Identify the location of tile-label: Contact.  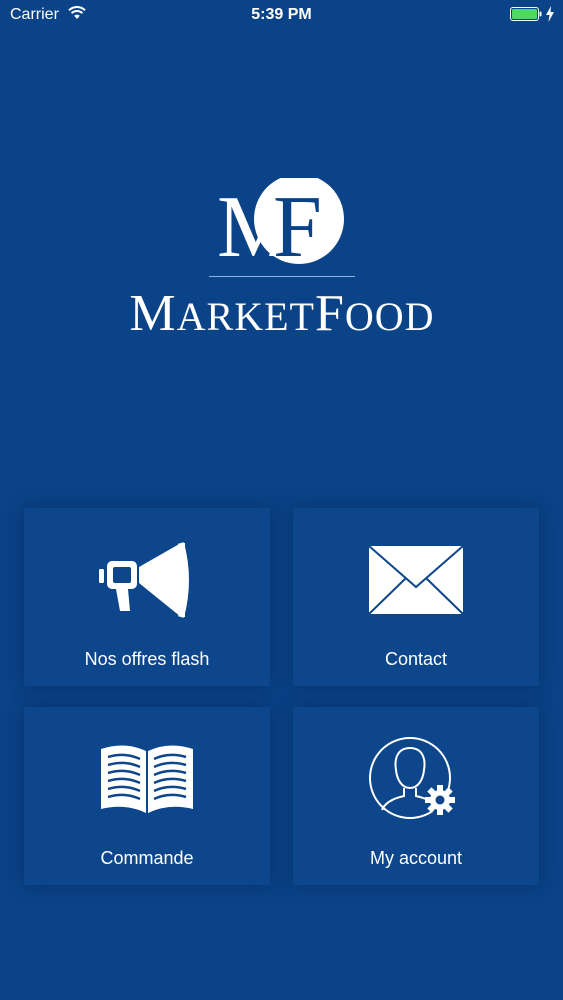
(416, 659).